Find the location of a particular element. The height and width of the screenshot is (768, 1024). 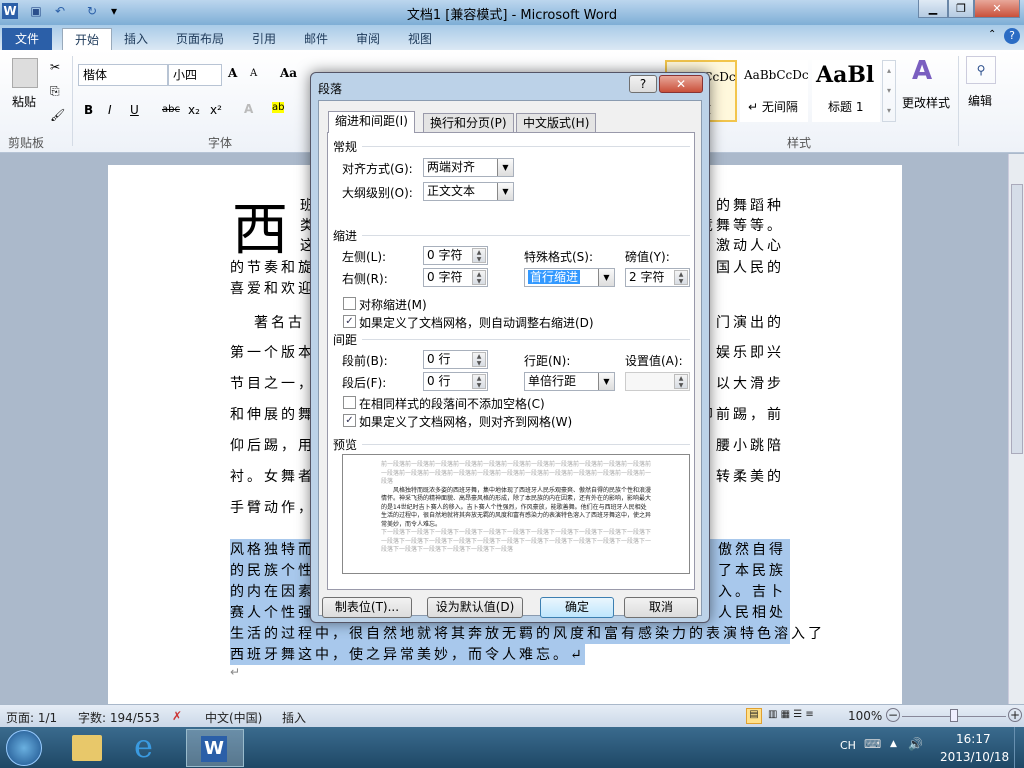

alignment-select: 两端对齐 ▼ is located at coordinates (468, 167).